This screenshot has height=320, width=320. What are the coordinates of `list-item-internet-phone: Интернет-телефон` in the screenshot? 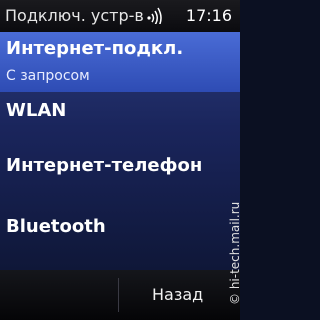 It's located at (120, 182).